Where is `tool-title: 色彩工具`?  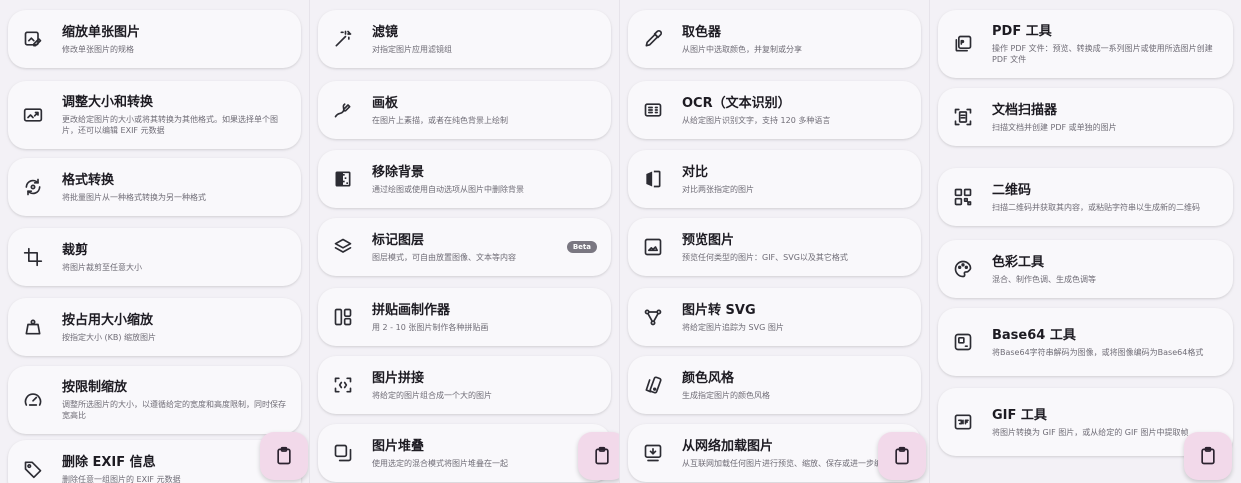
tool-title: 色彩工具 is located at coordinates (1018, 262).